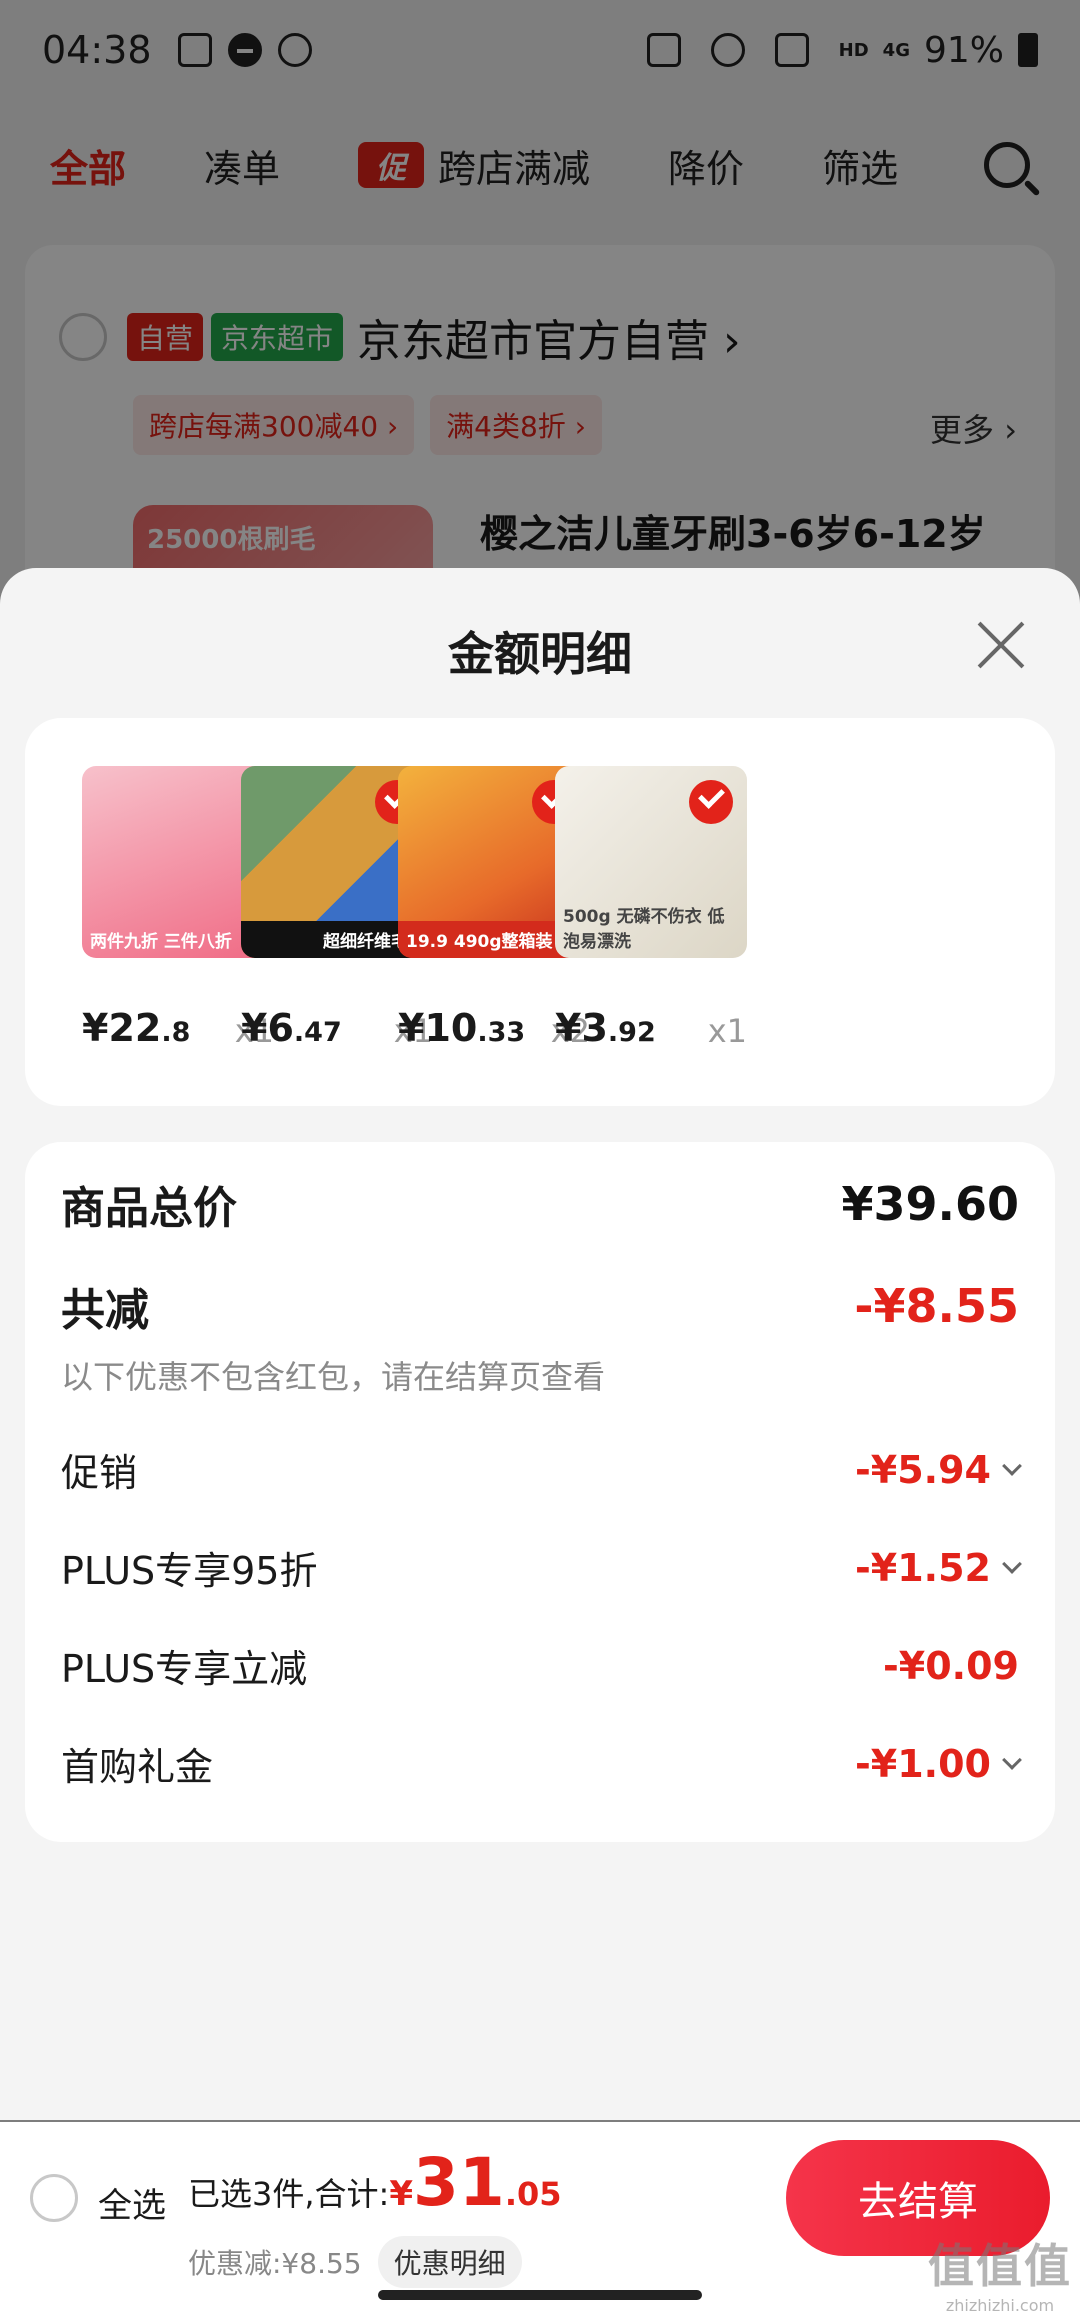 This screenshot has width=1080, height=2316. I want to click on total-integer: 31, so click(459, 2182).